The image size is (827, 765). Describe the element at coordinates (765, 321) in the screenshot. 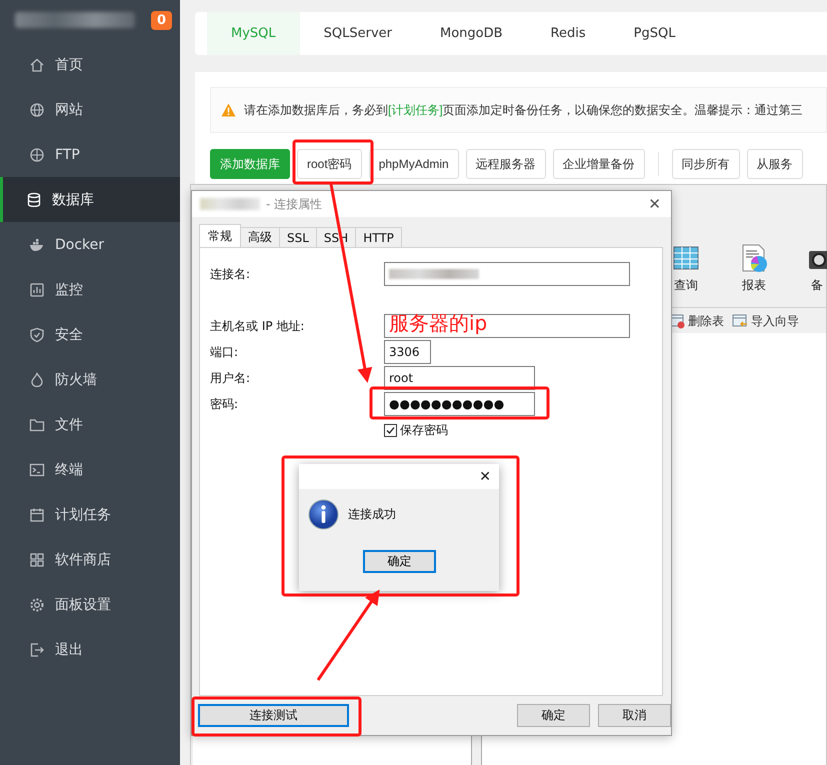

I see `action-button: 导入向导` at that location.